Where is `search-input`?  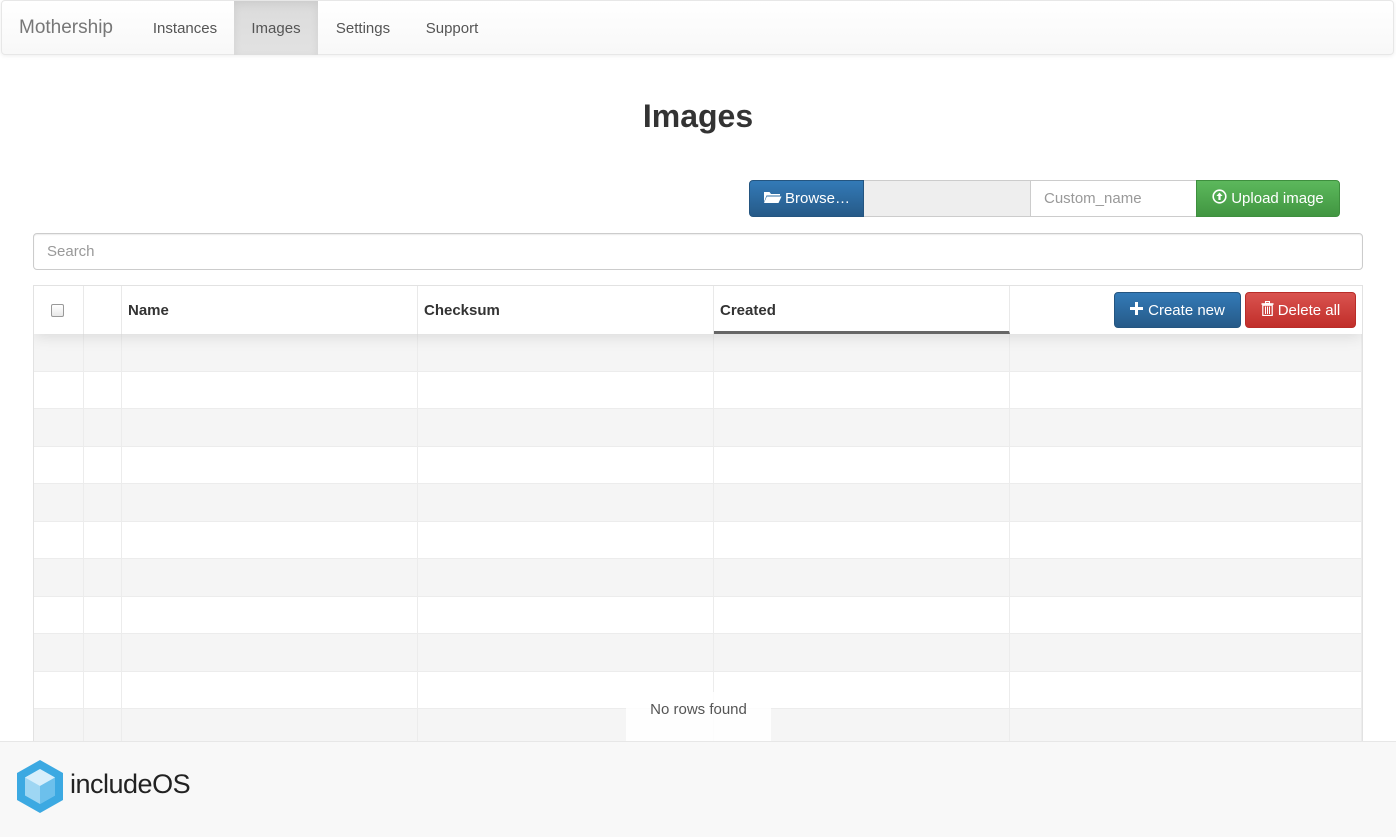 search-input is located at coordinates (698, 251).